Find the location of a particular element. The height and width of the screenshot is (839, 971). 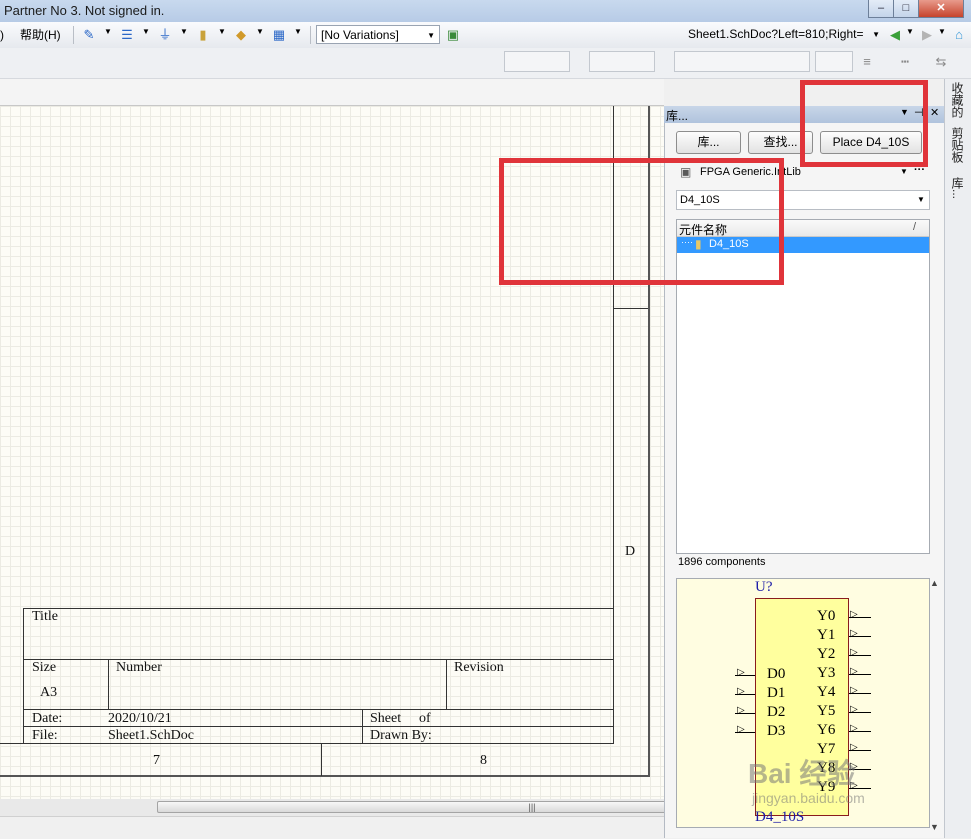

input-pin-label: D2 is located at coordinates (776, 712).